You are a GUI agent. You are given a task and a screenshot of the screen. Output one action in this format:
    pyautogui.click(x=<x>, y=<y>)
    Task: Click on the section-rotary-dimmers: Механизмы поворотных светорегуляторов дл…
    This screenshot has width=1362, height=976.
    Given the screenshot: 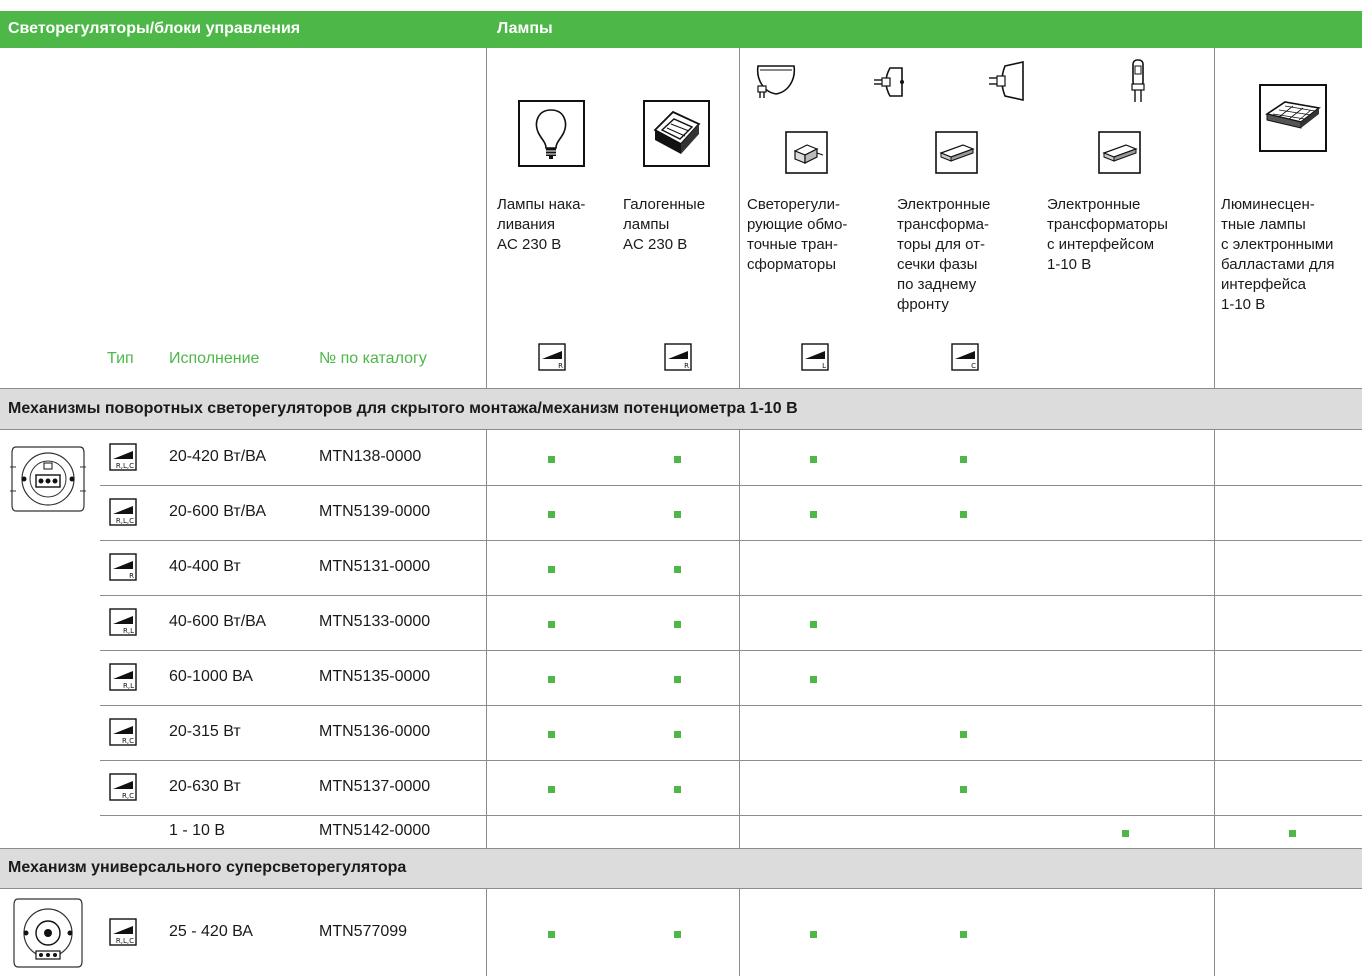 What is the action you would take?
    pyautogui.click(x=681, y=409)
    